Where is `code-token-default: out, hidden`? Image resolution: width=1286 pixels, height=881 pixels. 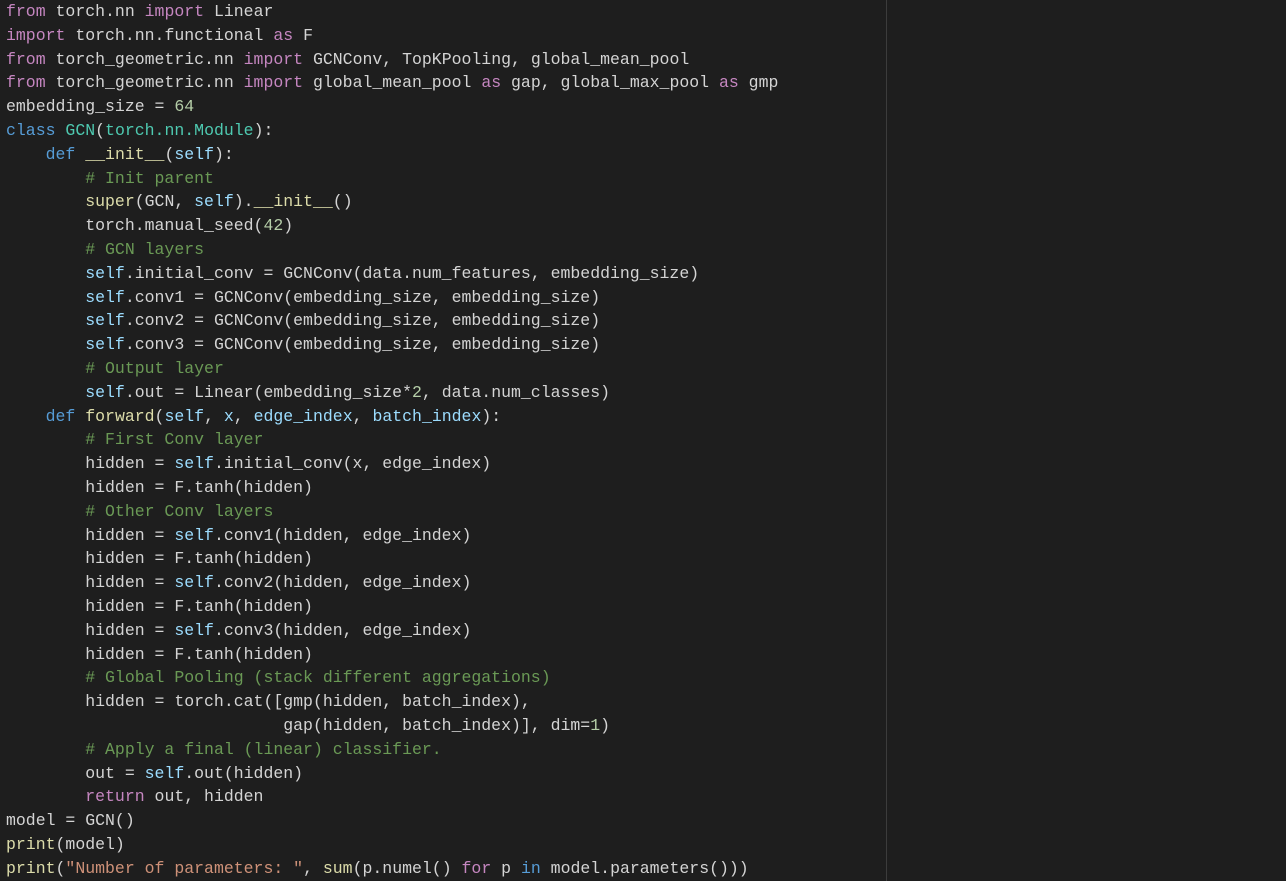
code-token-default: out, hidden is located at coordinates (204, 797).